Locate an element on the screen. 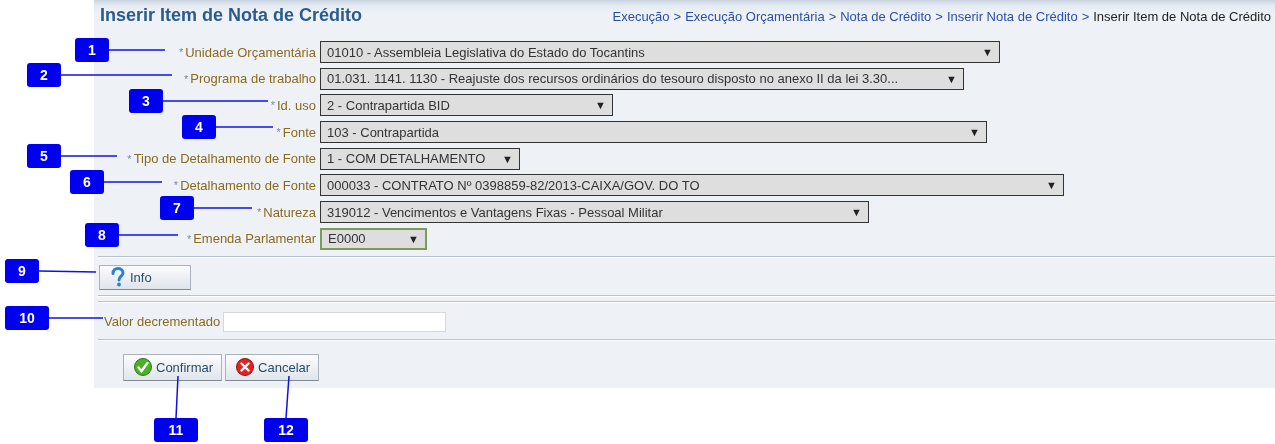  field-label: Programa de trabalho is located at coordinates (253, 79).